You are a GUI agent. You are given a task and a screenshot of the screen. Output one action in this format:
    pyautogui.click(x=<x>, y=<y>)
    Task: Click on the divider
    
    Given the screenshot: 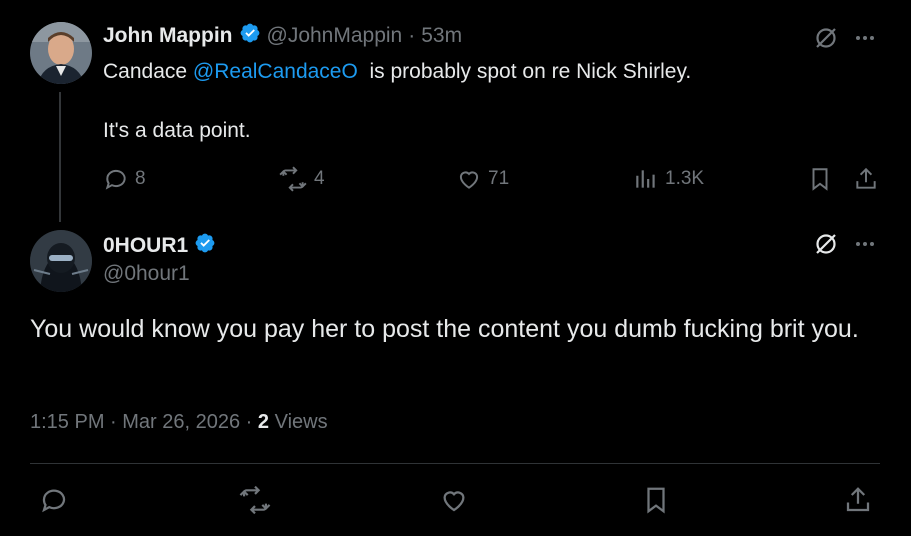 What is the action you would take?
    pyautogui.click(x=455, y=463)
    